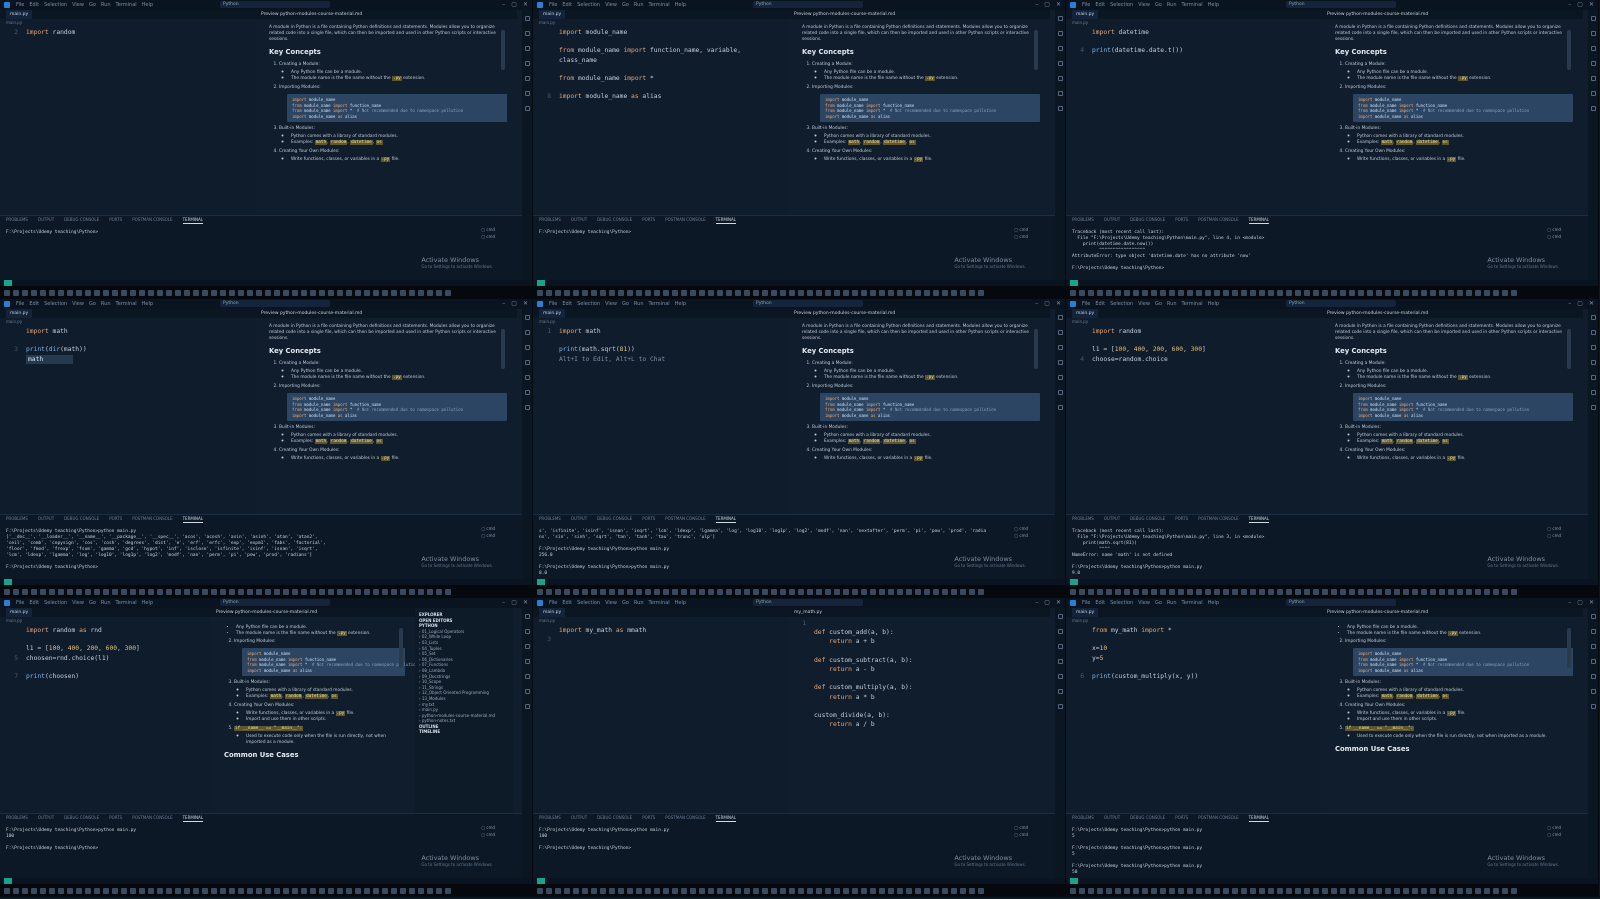  What do you see at coordinates (127, 344) in the screenshot?
I see `code-area: import math 3 print(dir(math)) math` at bounding box center [127, 344].